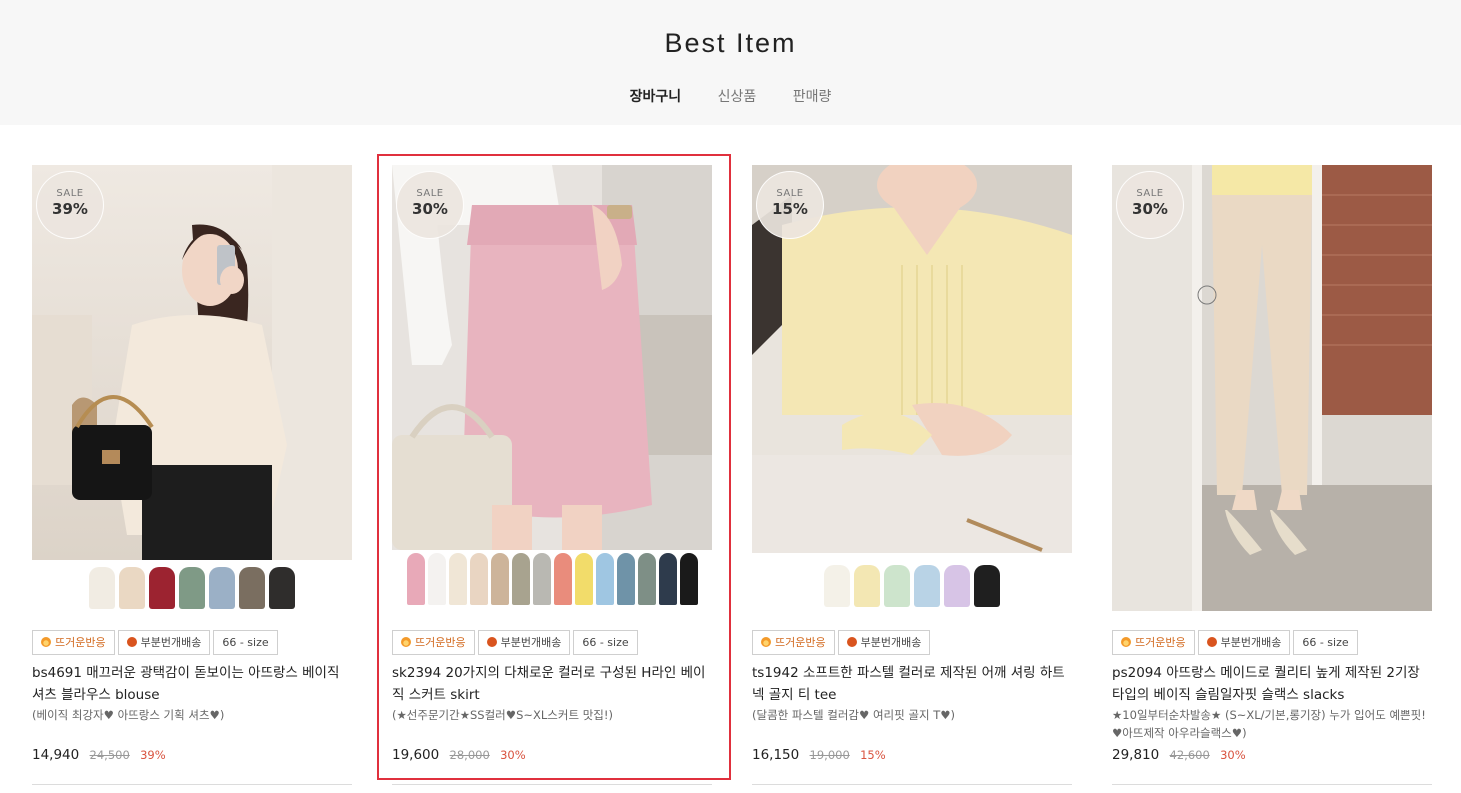 The height and width of the screenshot is (793, 1461). Describe the element at coordinates (829, 755) in the screenshot. I see `original-price: 19,000` at that location.